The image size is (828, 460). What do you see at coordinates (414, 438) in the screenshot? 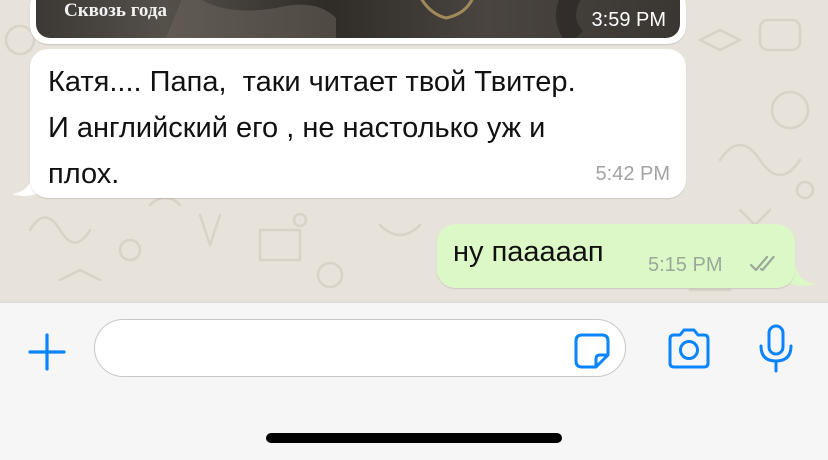
I see `home-indicator` at bounding box center [414, 438].